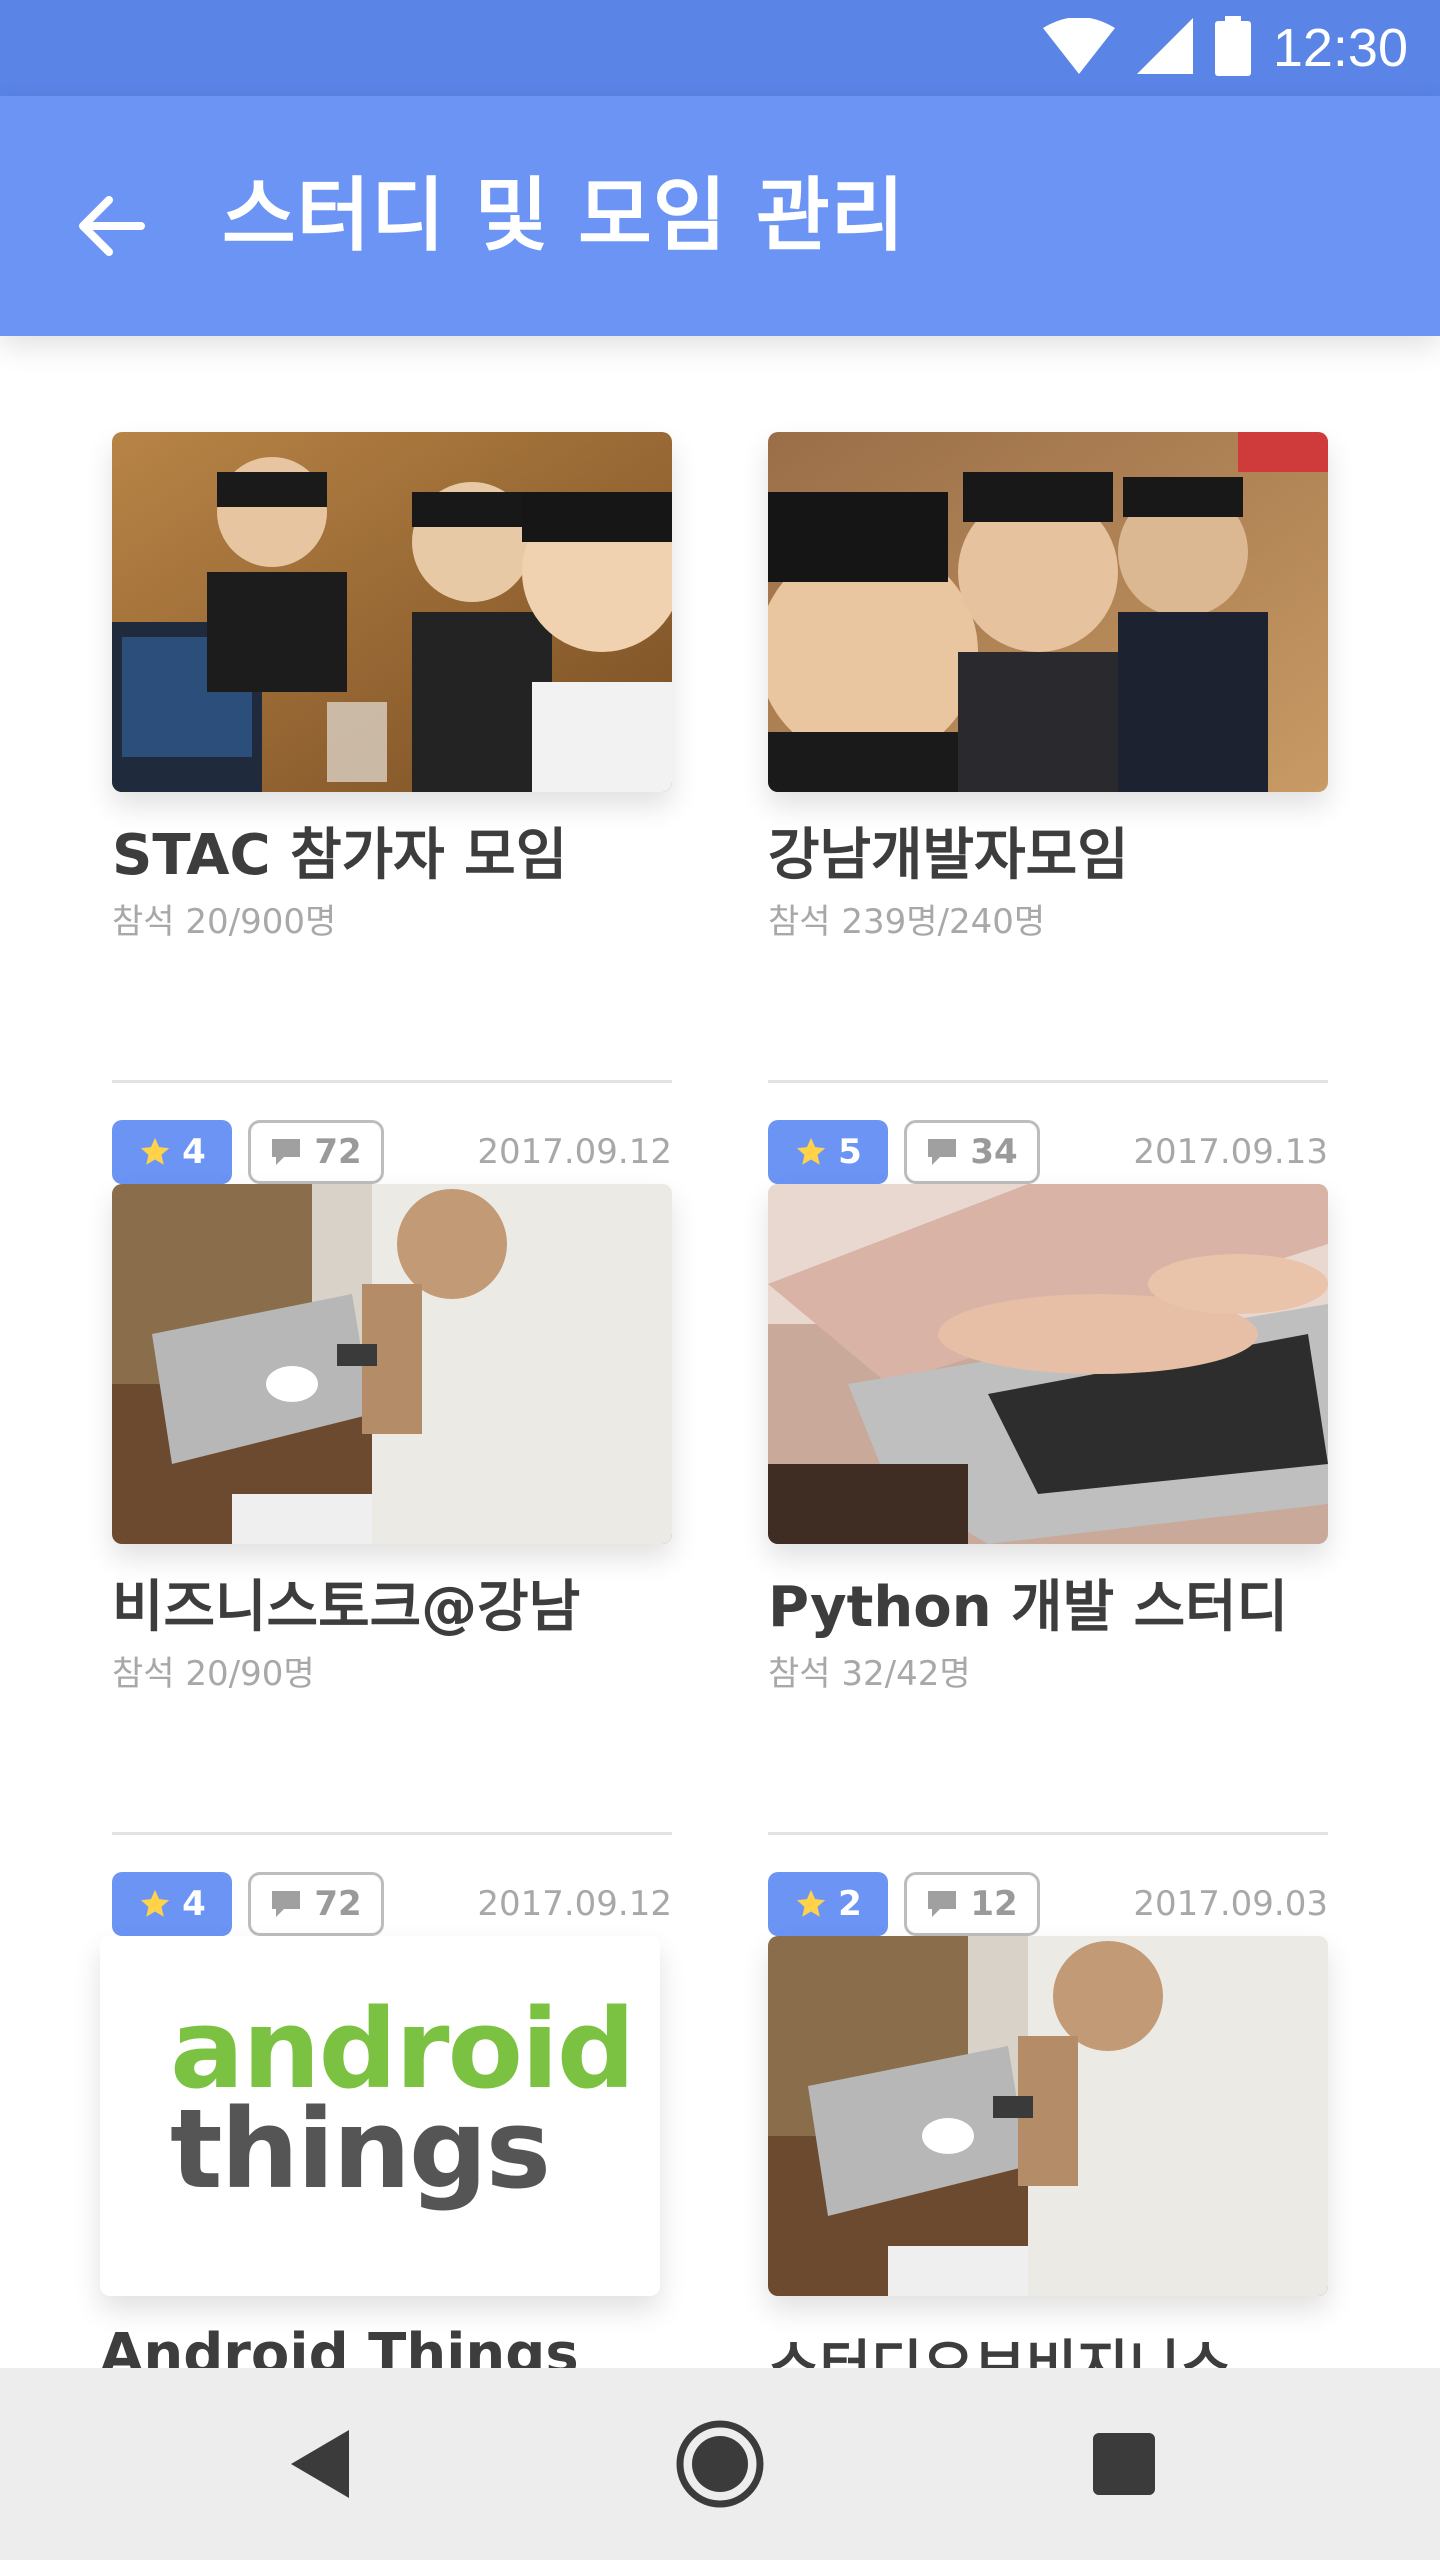  I want to click on battery-icon, so click(1232, 48).